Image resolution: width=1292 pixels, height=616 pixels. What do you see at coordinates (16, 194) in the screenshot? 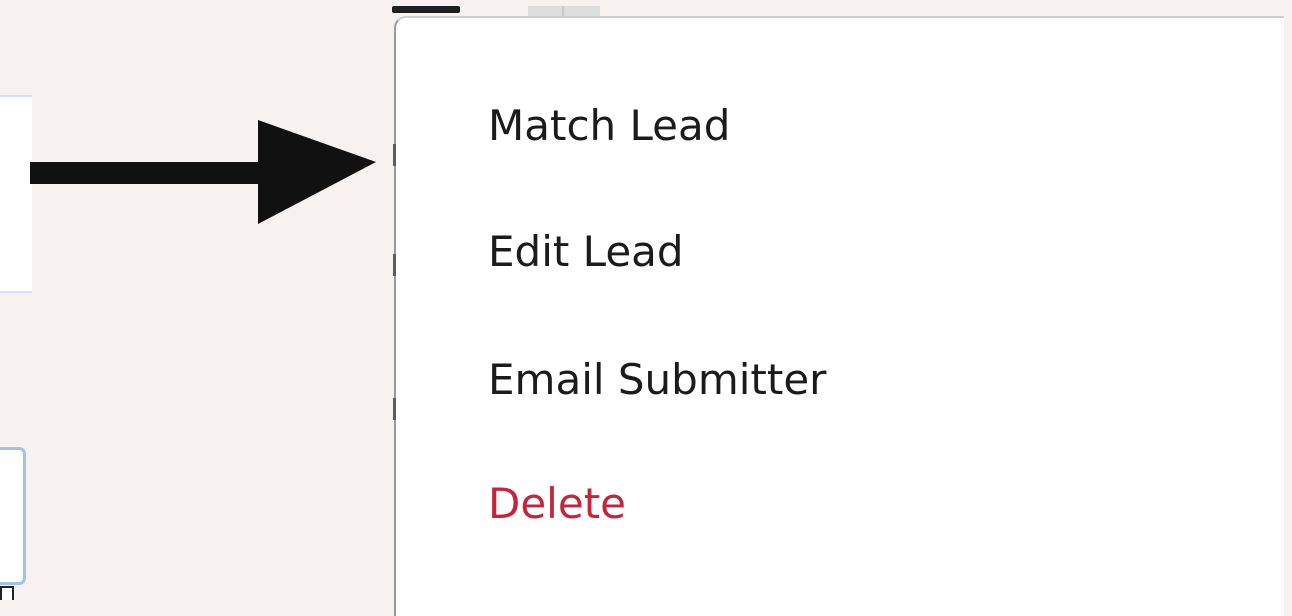
I see `background-panel` at bounding box center [16, 194].